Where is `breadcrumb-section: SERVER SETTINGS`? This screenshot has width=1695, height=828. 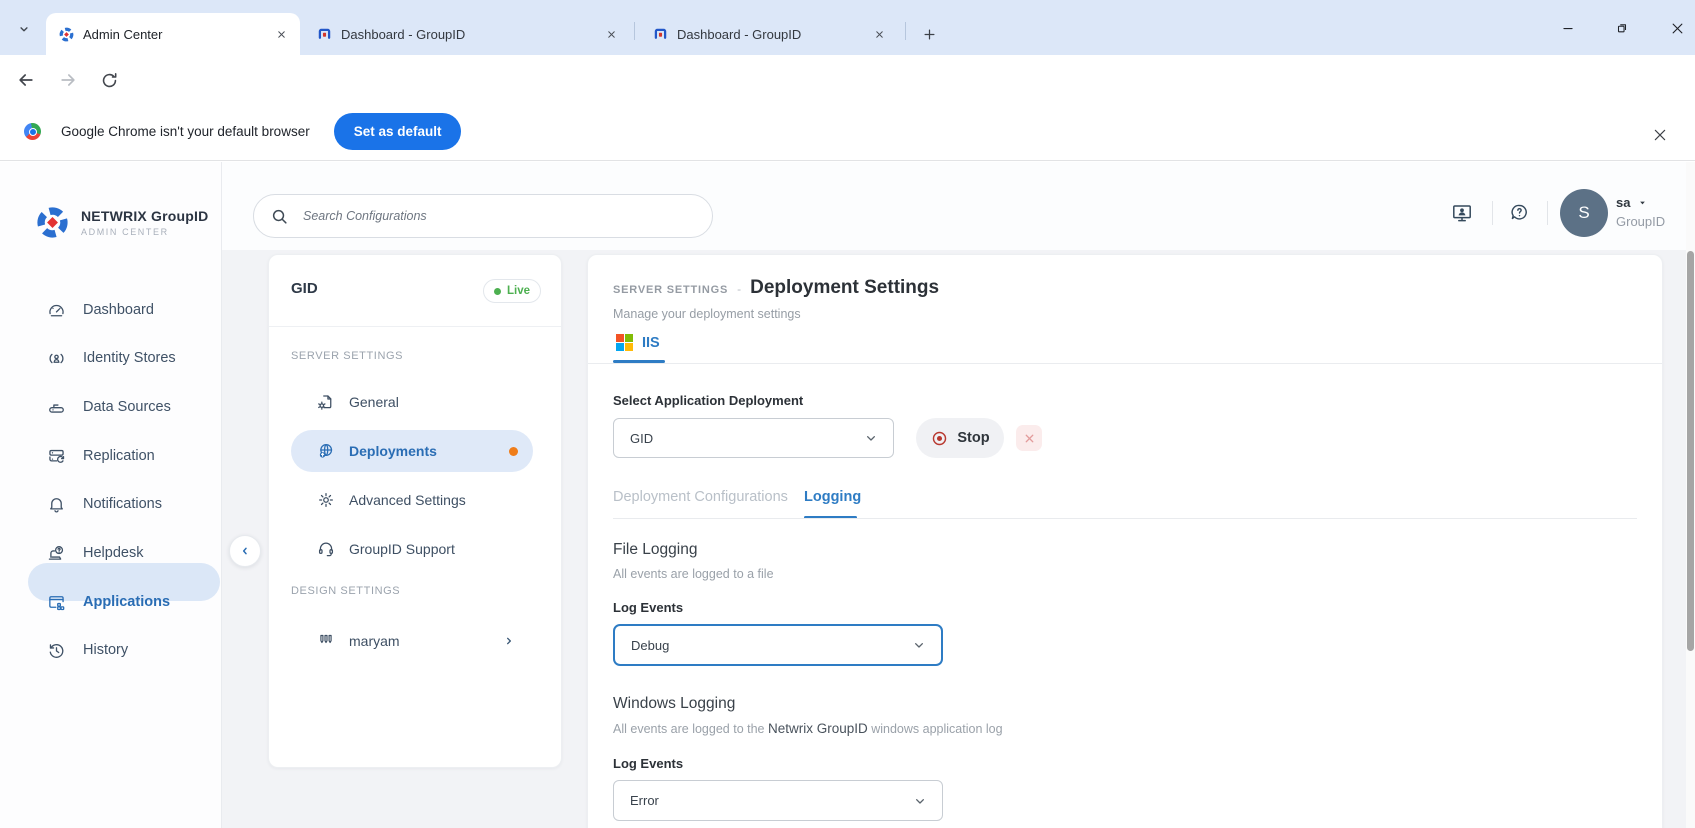 breadcrumb-section: SERVER SETTINGS is located at coordinates (671, 290).